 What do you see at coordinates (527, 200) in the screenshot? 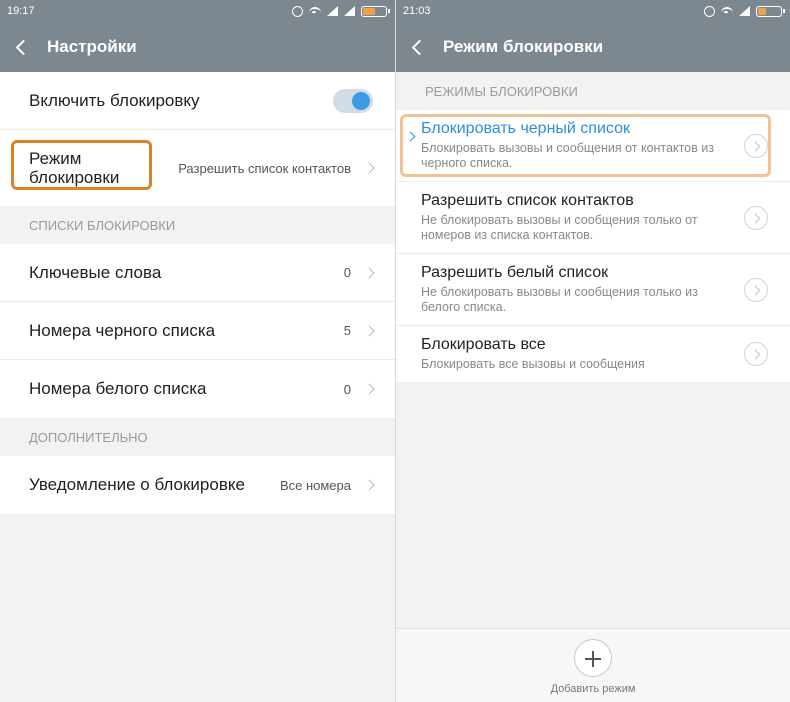
I see `mode-title: Разрешить список контактов` at bounding box center [527, 200].